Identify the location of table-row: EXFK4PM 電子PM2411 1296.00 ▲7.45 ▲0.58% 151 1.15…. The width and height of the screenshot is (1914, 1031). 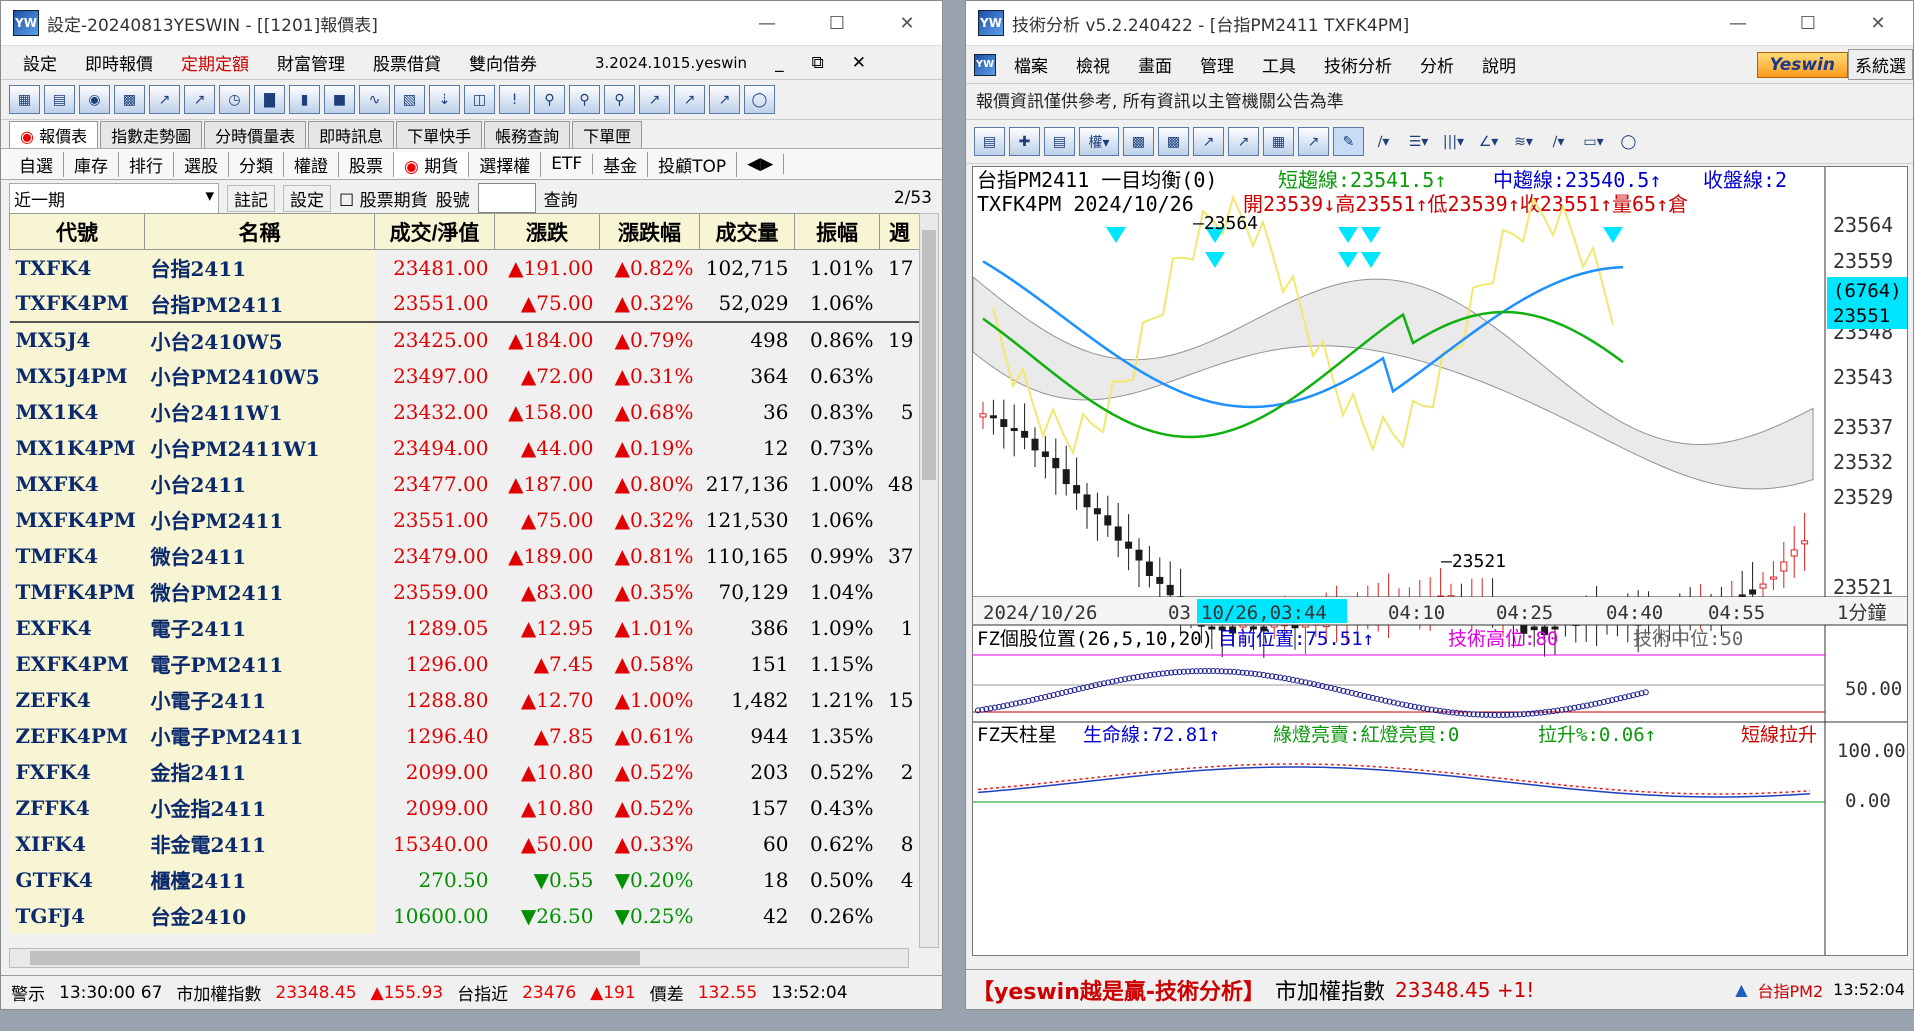
(464, 663).